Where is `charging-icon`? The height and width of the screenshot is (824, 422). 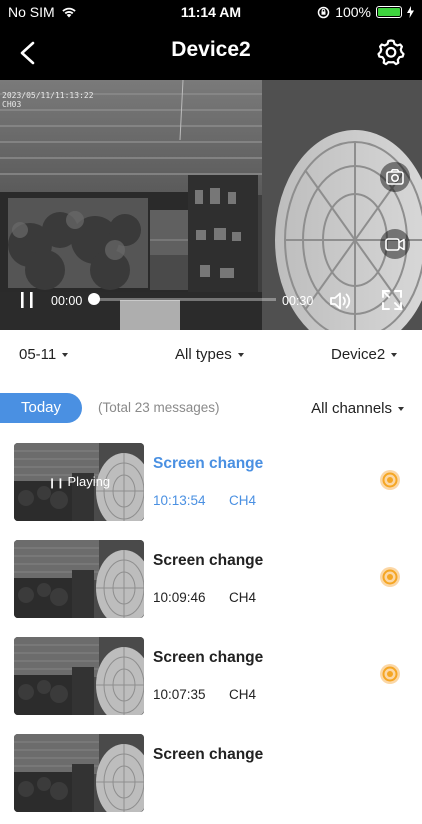 charging-icon is located at coordinates (410, 12).